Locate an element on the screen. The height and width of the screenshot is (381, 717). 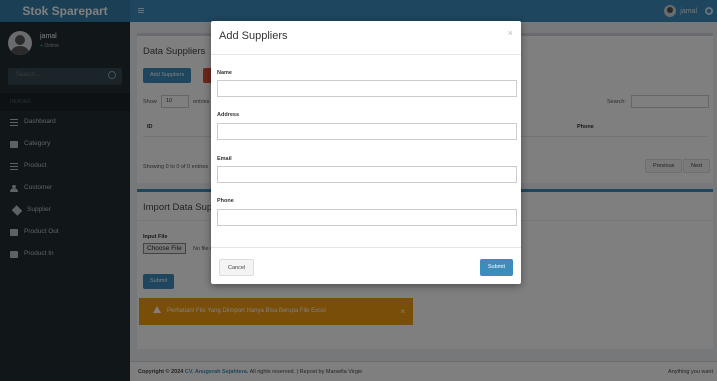
address-field is located at coordinates (367, 131).